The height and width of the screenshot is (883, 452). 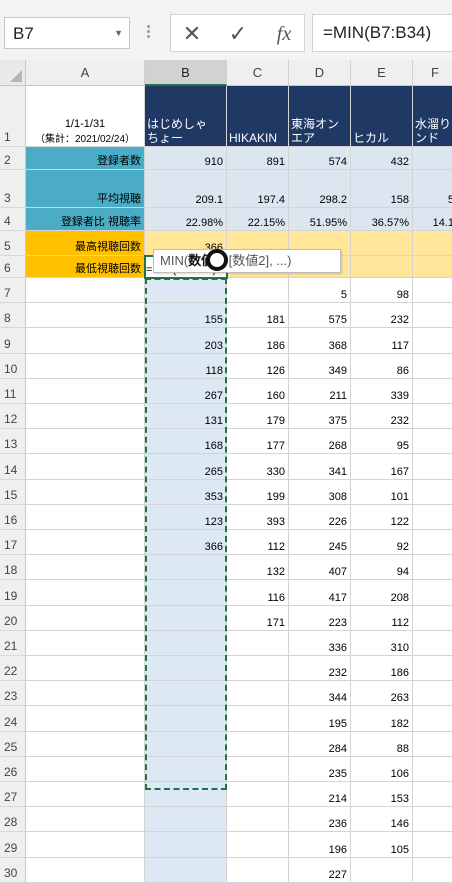 I want to click on cell-d20: 223, so click(x=320, y=618).